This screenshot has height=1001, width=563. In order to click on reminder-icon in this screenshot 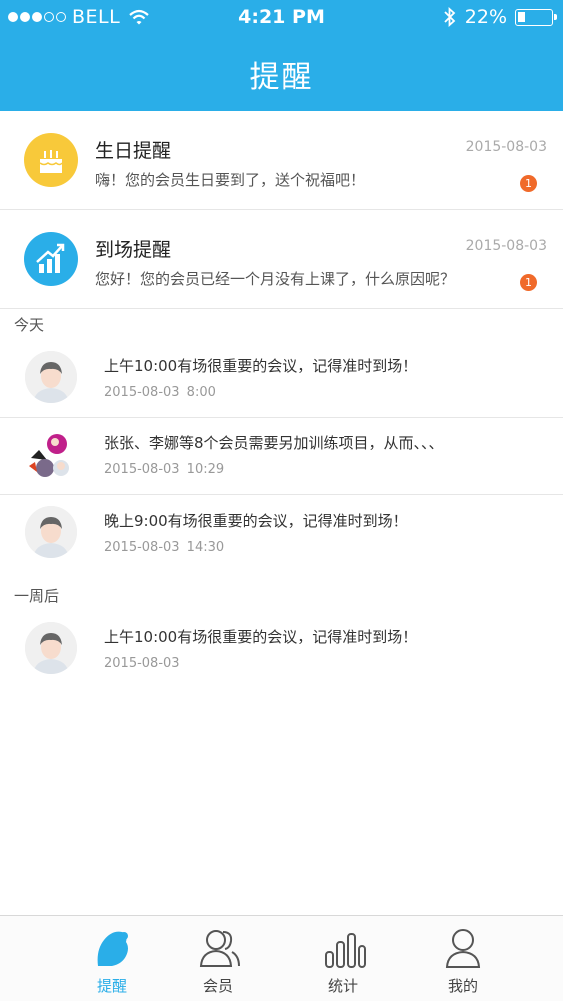, I will do `click(112, 948)`.